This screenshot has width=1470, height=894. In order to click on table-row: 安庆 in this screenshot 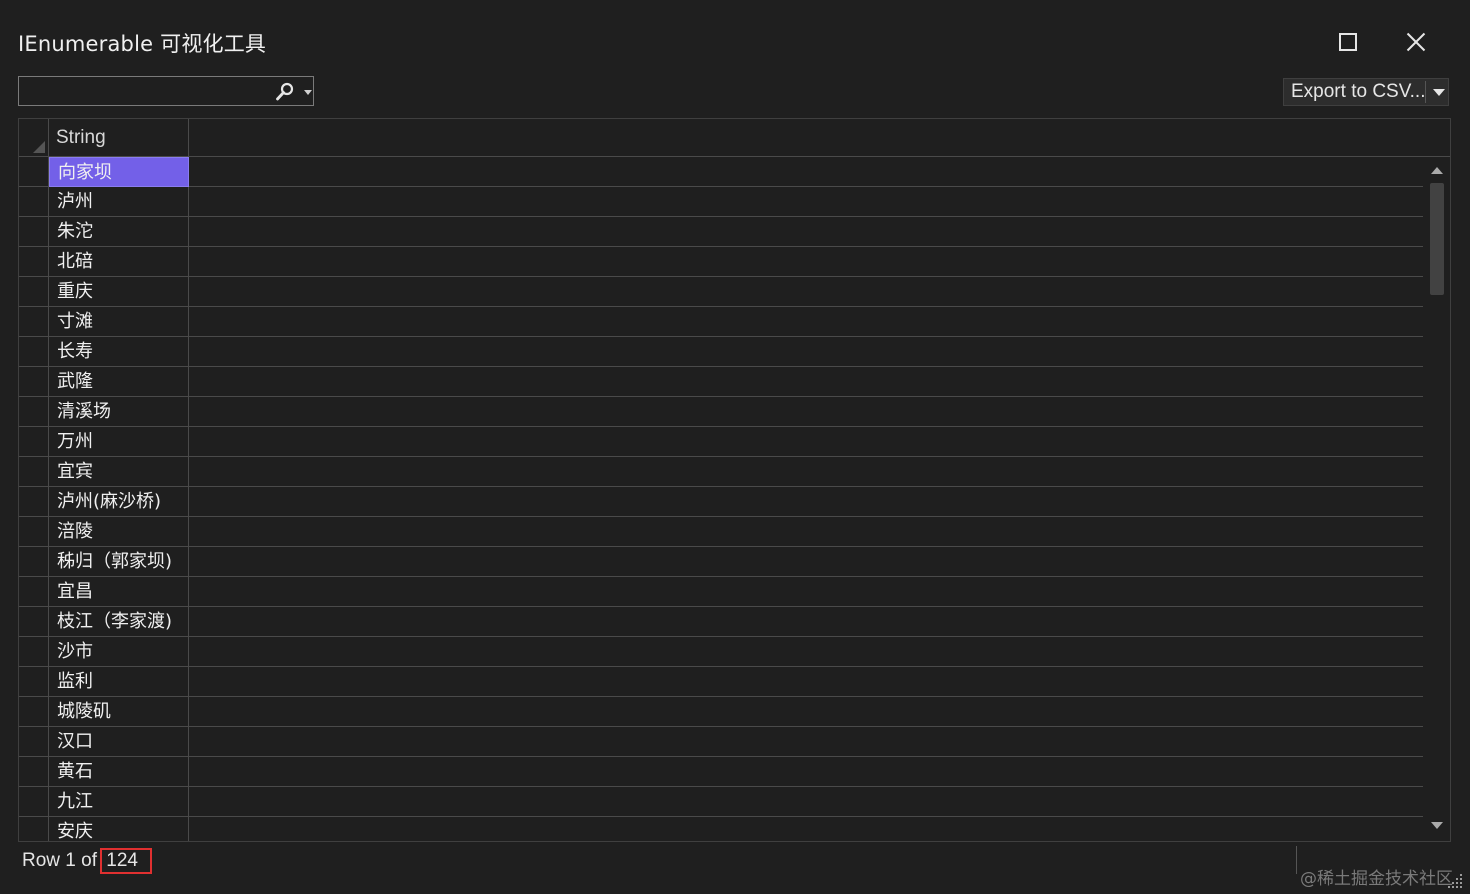, I will do `click(721, 829)`.